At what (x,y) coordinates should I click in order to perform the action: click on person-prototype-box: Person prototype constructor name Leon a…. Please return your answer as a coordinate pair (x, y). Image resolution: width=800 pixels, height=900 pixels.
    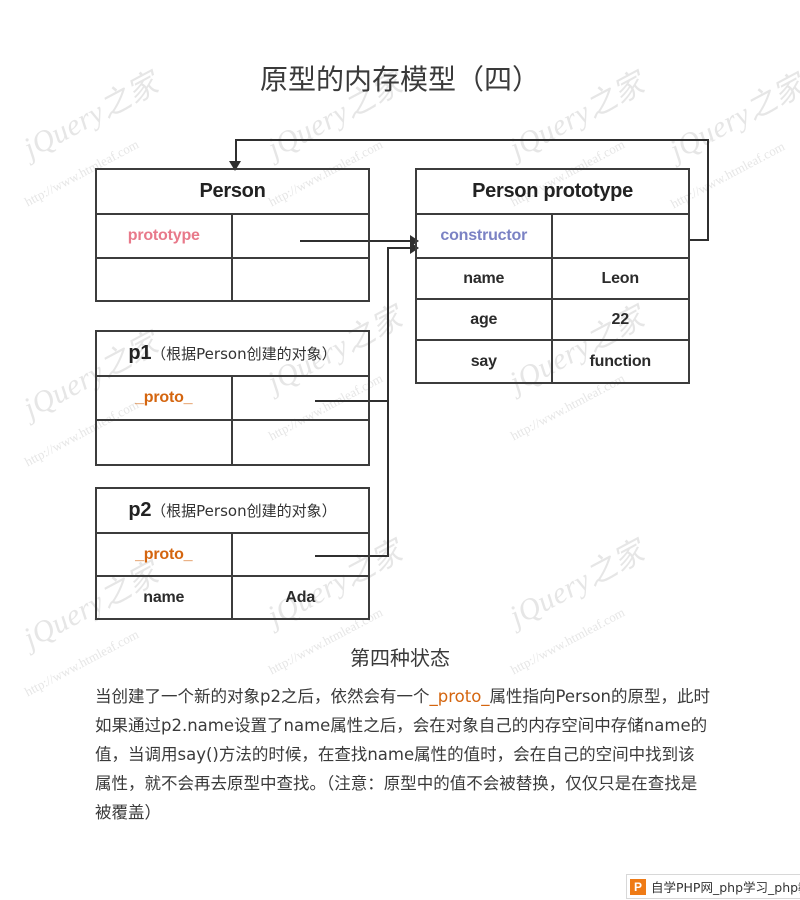
    Looking at the image, I should click on (552, 276).